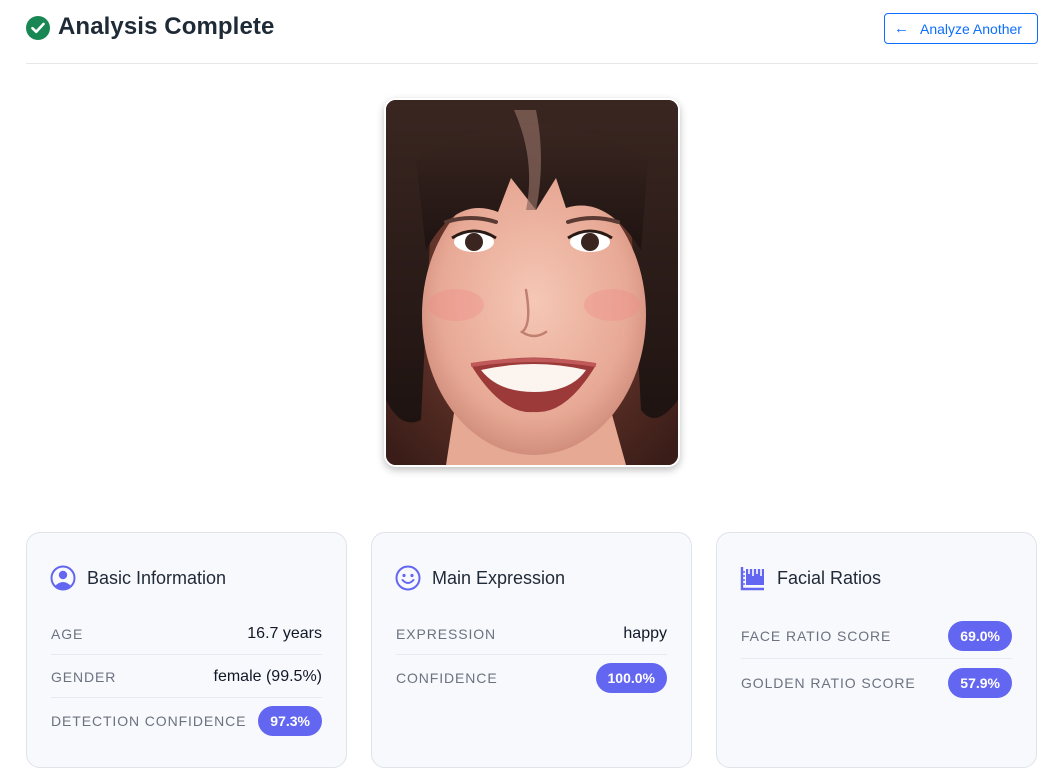 This screenshot has width=1044, height=779. I want to click on golden-ratio-label: GOLDEN RATIO SCORE, so click(828, 682).